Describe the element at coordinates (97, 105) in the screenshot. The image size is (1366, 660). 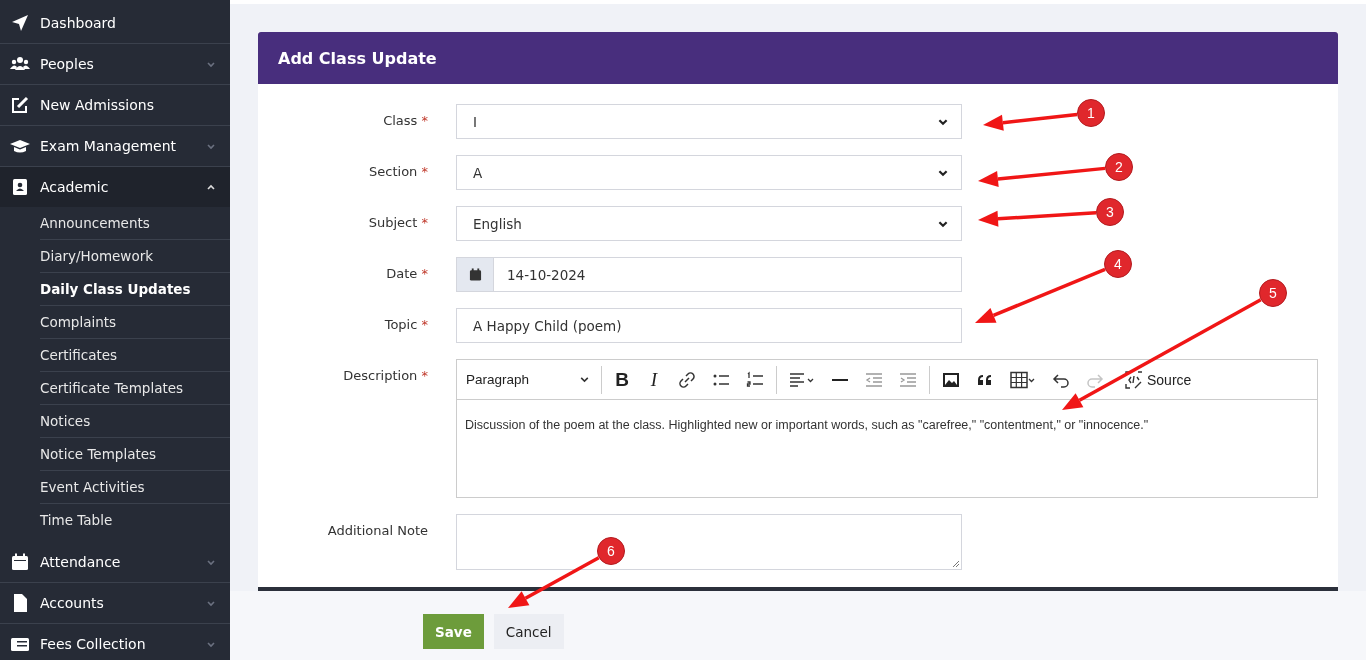
I see `sidebar-label: New Admissions` at that location.